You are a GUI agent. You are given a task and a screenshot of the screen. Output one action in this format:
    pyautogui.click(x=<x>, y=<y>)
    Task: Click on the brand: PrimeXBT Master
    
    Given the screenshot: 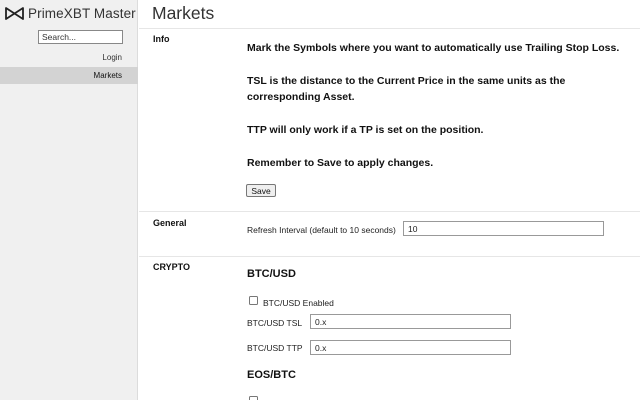 What is the action you would take?
    pyautogui.click(x=70, y=13)
    